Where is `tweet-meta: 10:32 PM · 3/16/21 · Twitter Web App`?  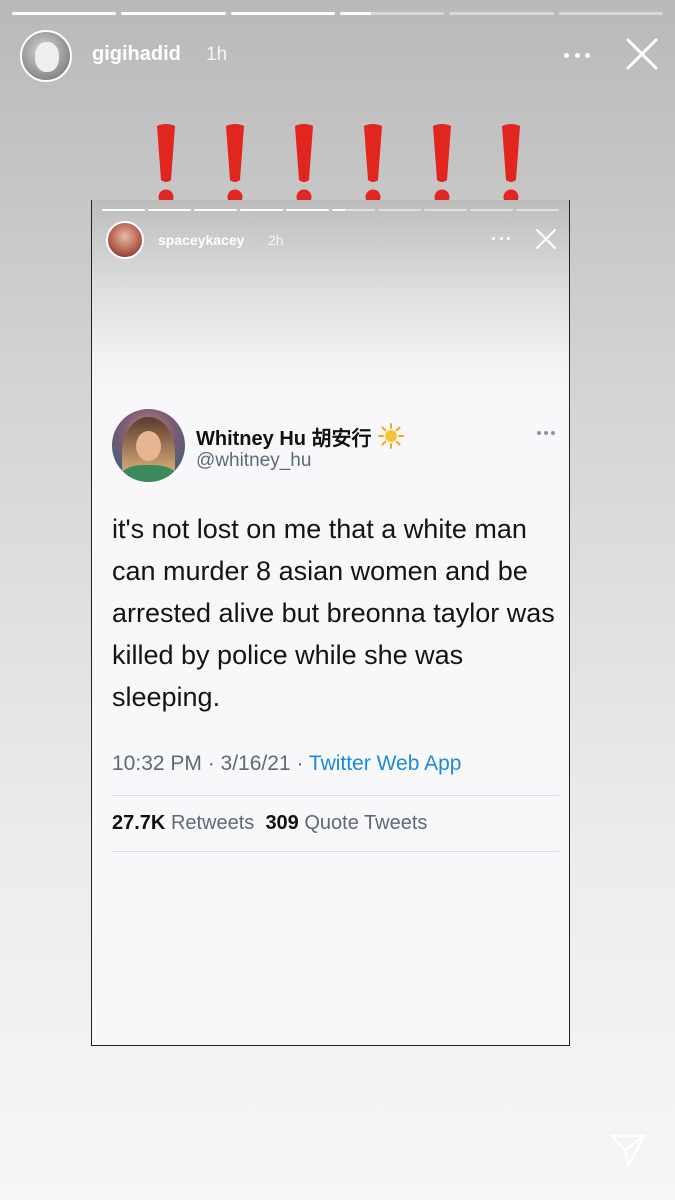 tweet-meta: 10:32 PM · 3/16/21 · Twitter Web App is located at coordinates (286, 764).